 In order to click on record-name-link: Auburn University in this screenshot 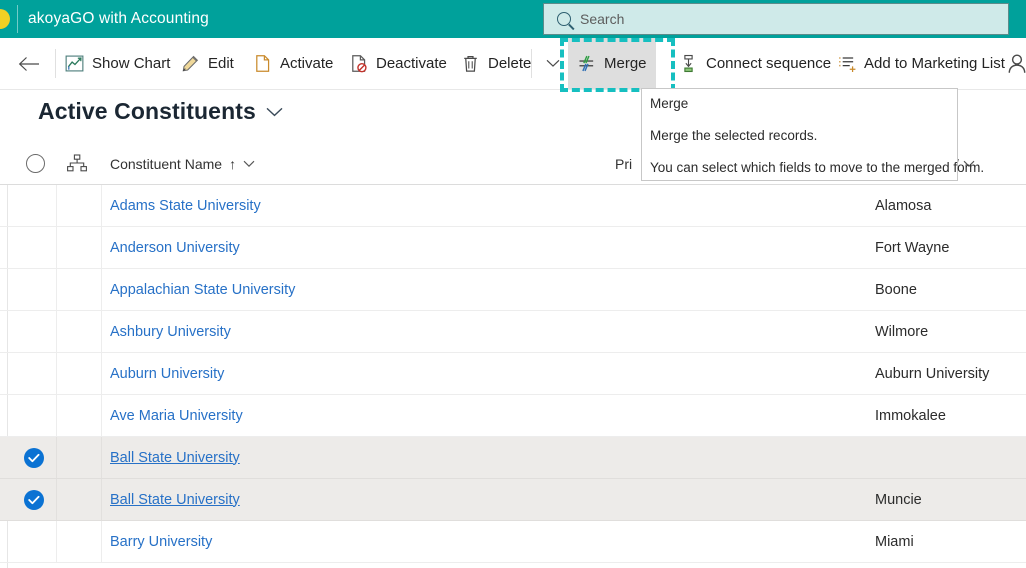, I will do `click(167, 373)`.